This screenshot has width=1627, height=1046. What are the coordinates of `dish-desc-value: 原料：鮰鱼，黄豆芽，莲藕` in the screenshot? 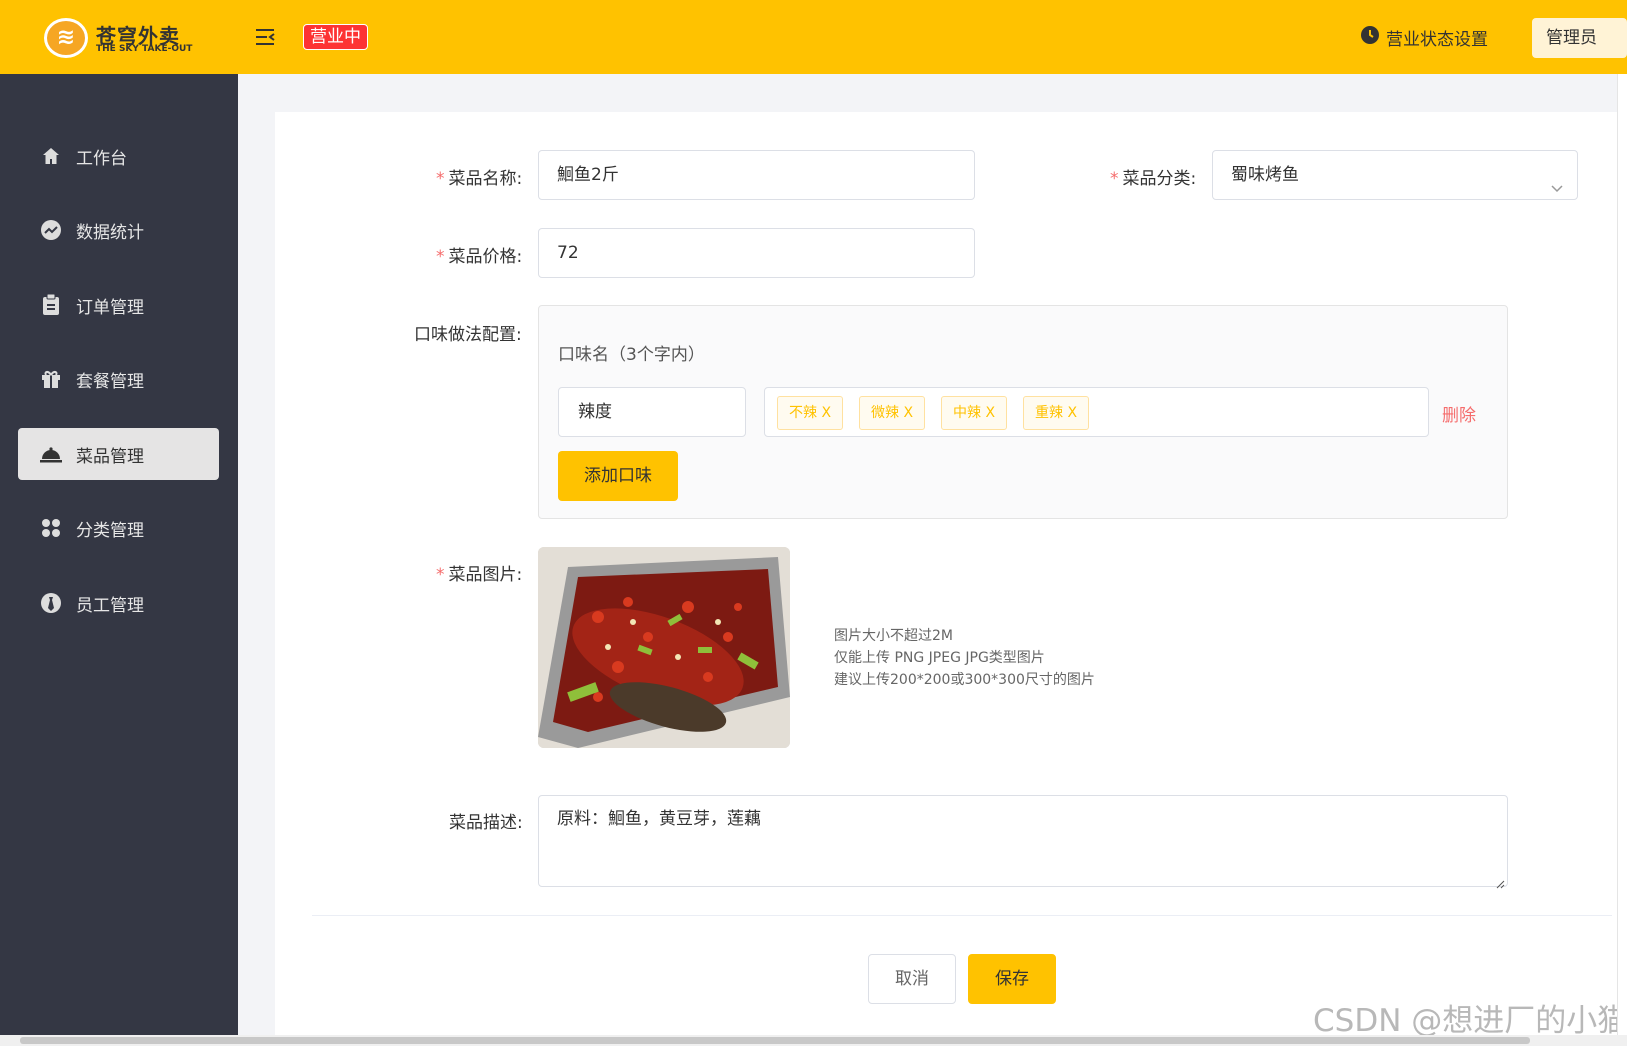 It's located at (659, 819).